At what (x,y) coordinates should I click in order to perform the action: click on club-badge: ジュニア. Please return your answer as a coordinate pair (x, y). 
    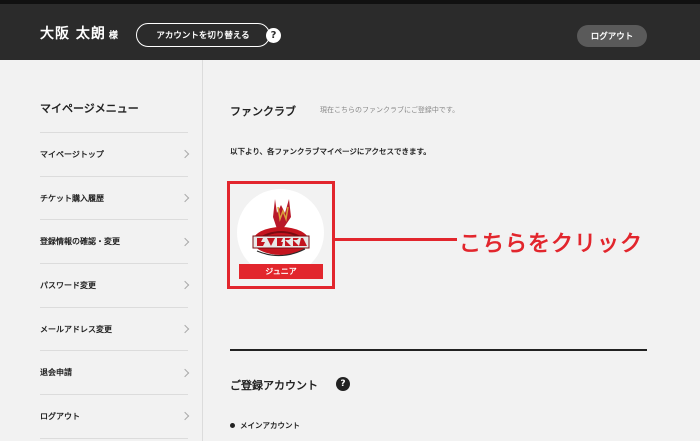
    Looking at the image, I should click on (281, 271).